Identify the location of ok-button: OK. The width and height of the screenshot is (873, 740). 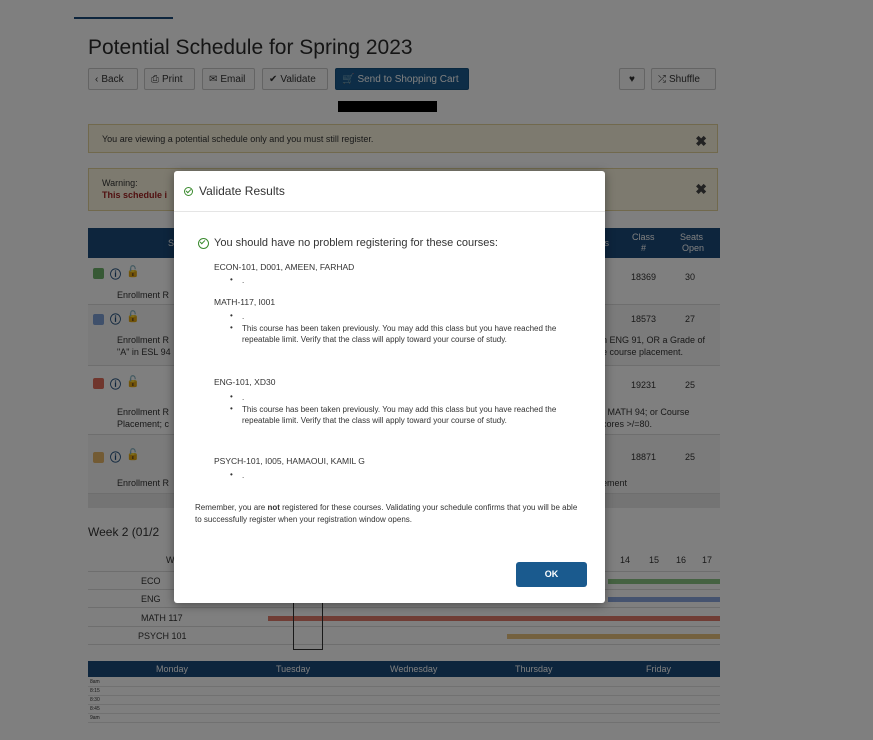
(551, 574).